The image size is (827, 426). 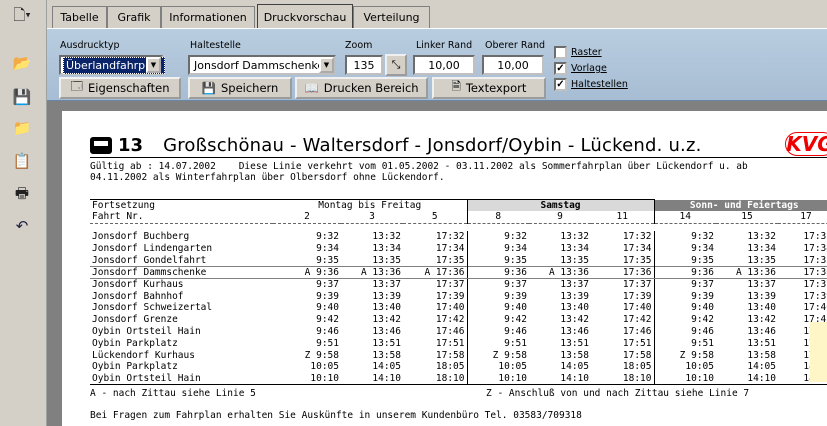 What do you see at coordinates (761, 237) in the screenshot?
I see `departure-time: 13:32` at bounding box center [761, 237].